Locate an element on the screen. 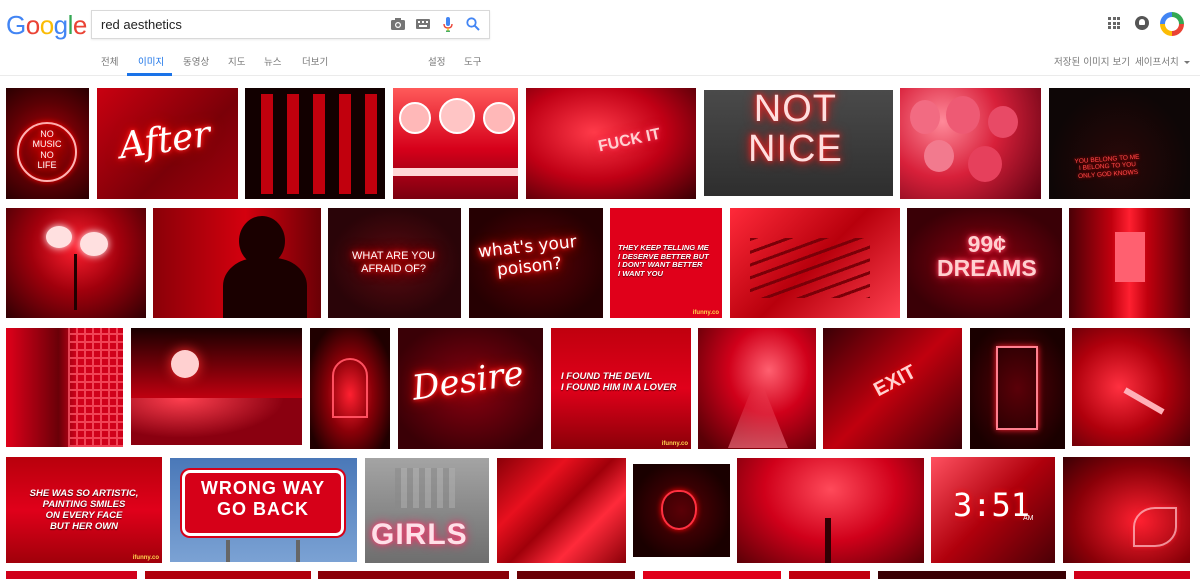 Image resolution: width=1200 pixels, height=579 pixels. image-result: FUCK IT is located at coordinates (611, 143).